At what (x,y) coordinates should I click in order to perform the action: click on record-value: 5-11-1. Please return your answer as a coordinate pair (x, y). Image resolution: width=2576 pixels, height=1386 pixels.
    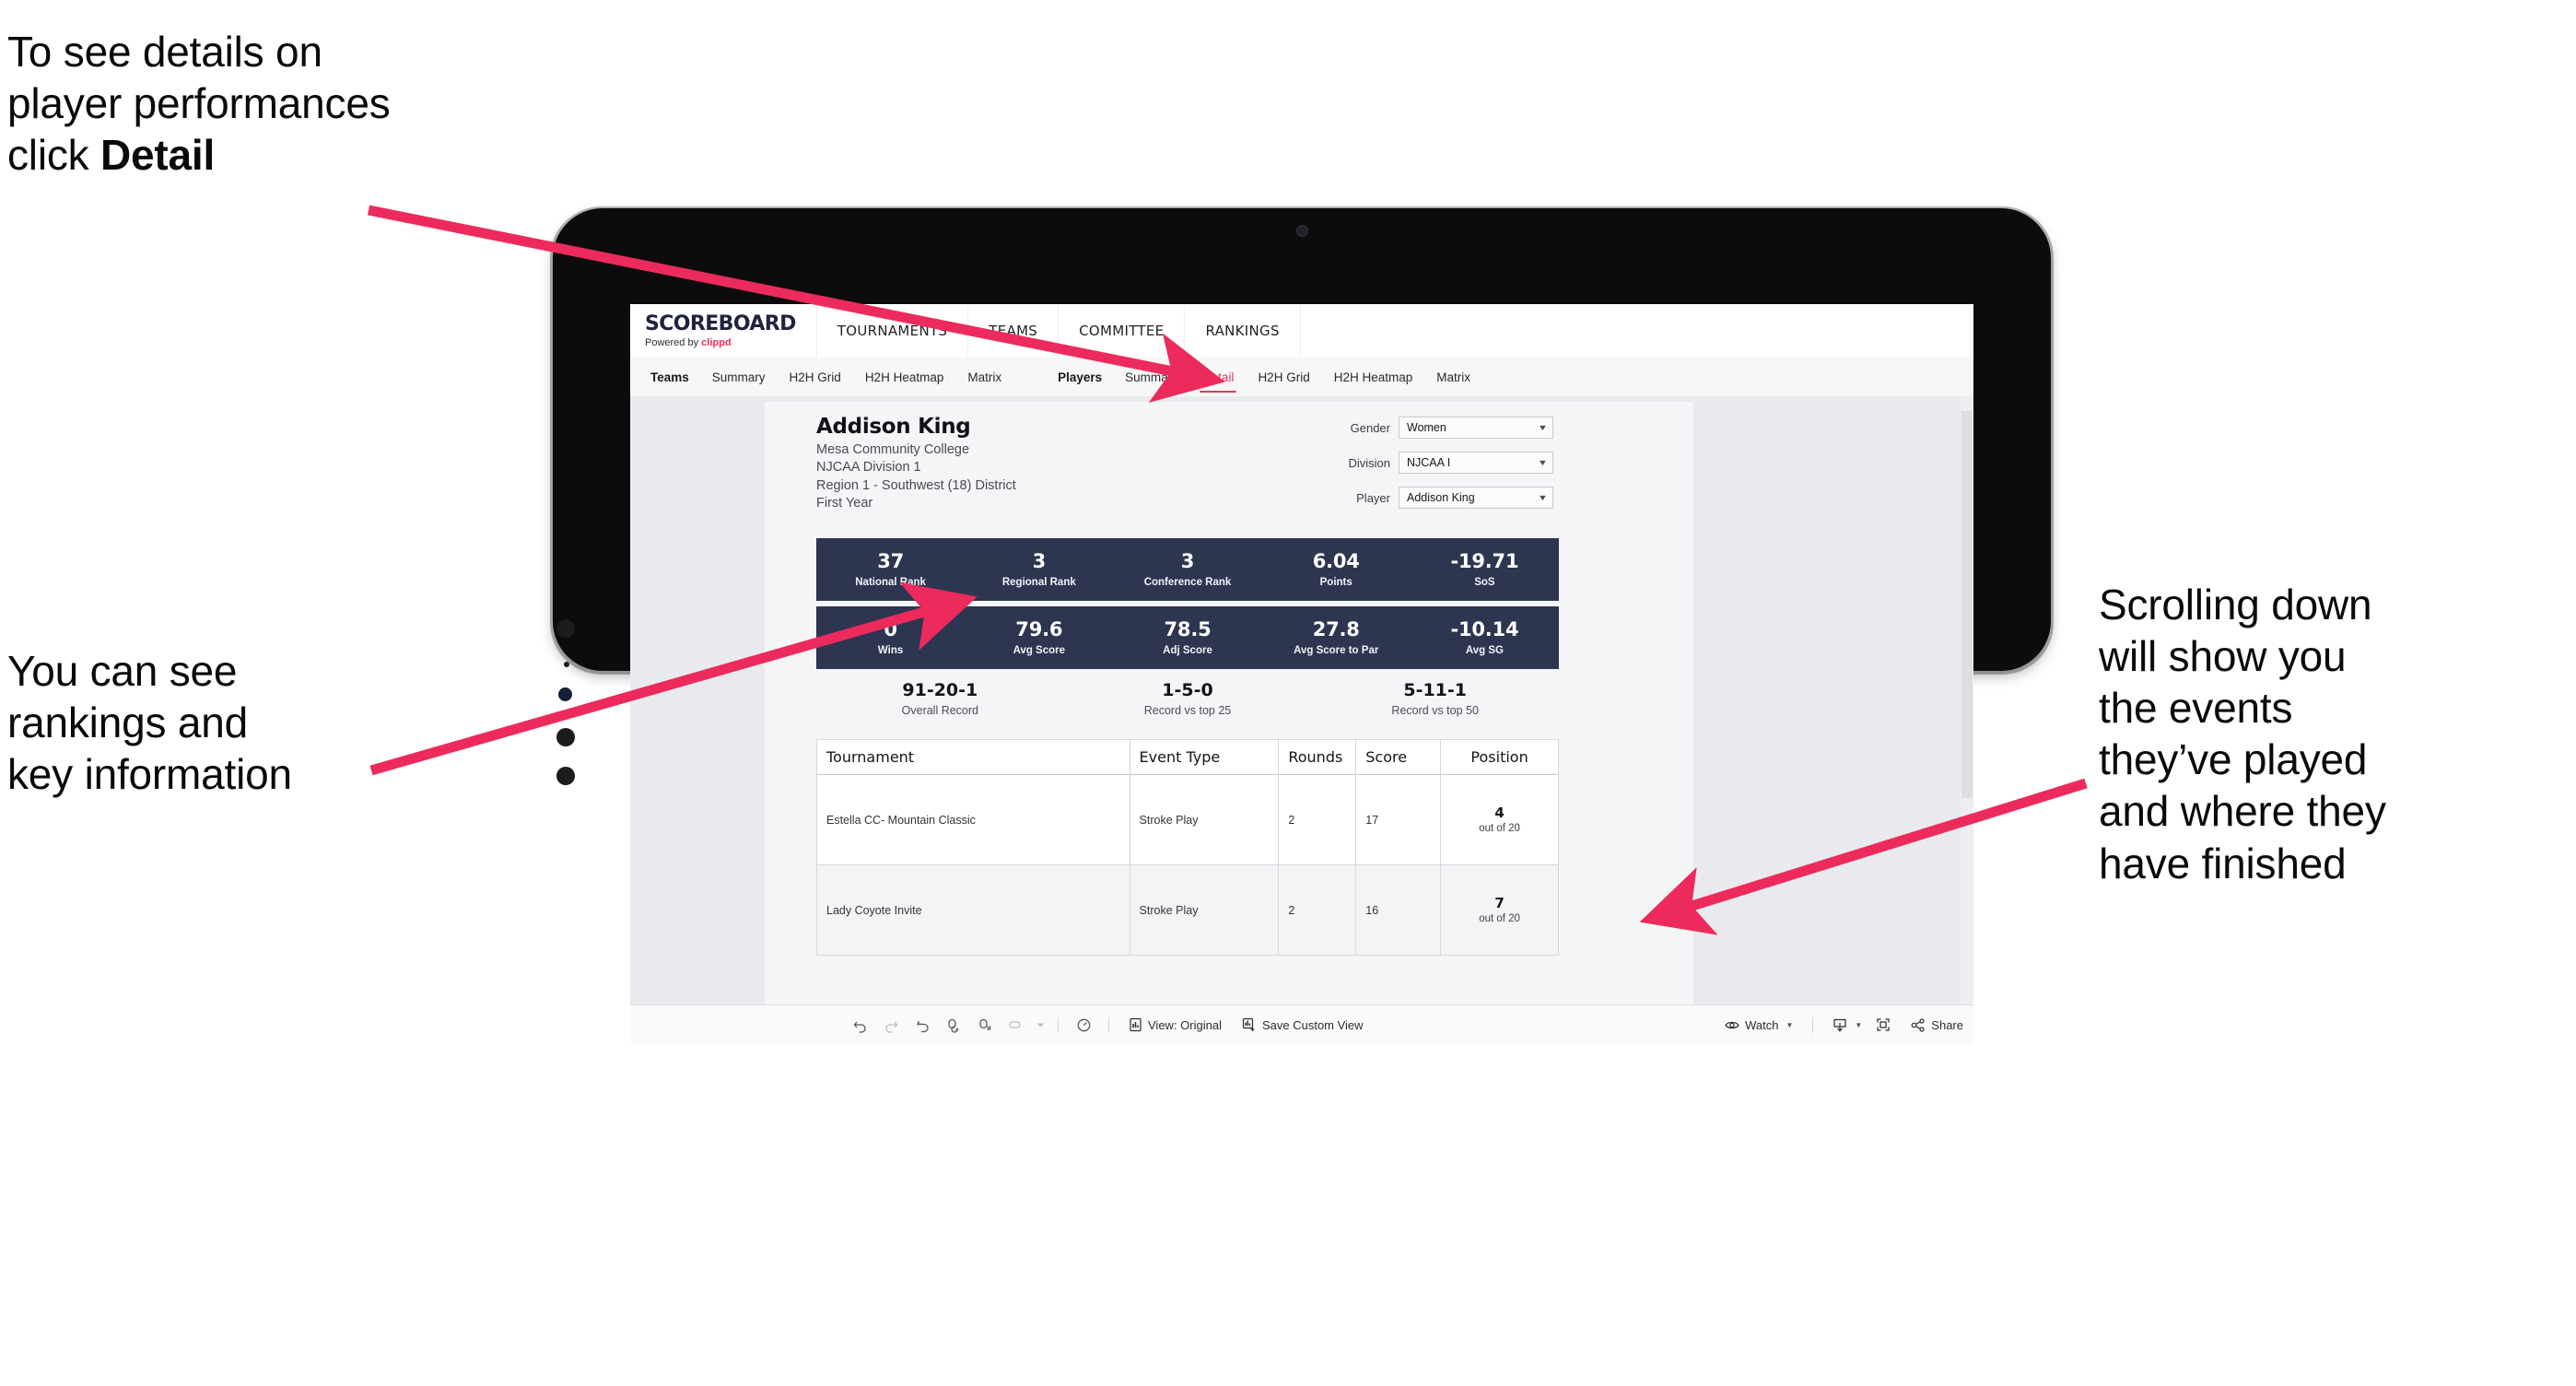
    Looking at the image, I should click on (1435, 690).